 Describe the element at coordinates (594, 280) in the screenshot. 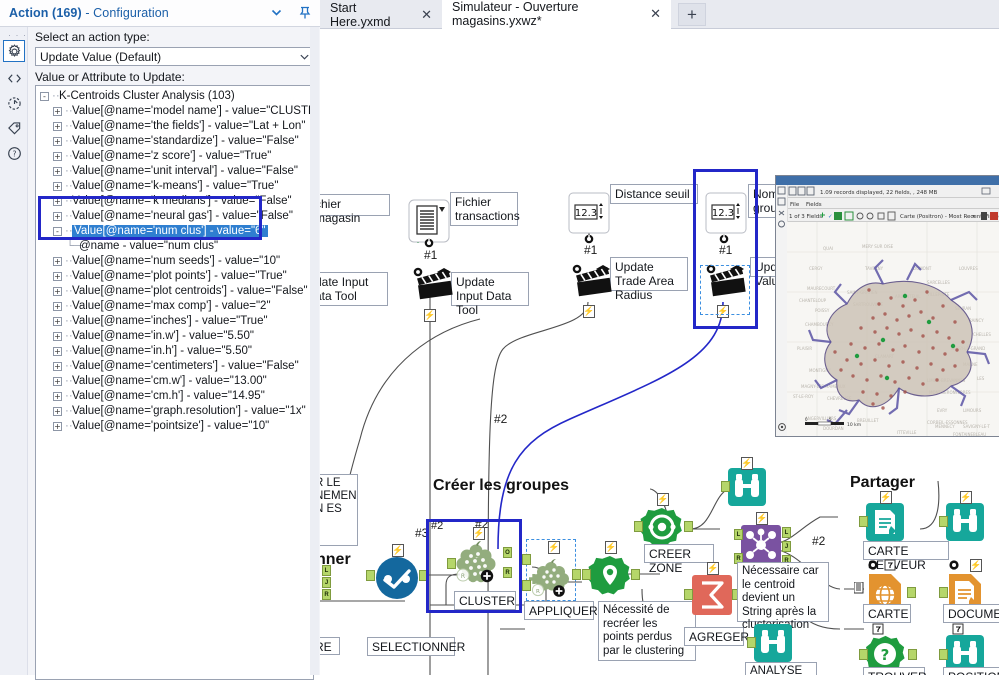

I see `action-tool-trade-area` at that location.